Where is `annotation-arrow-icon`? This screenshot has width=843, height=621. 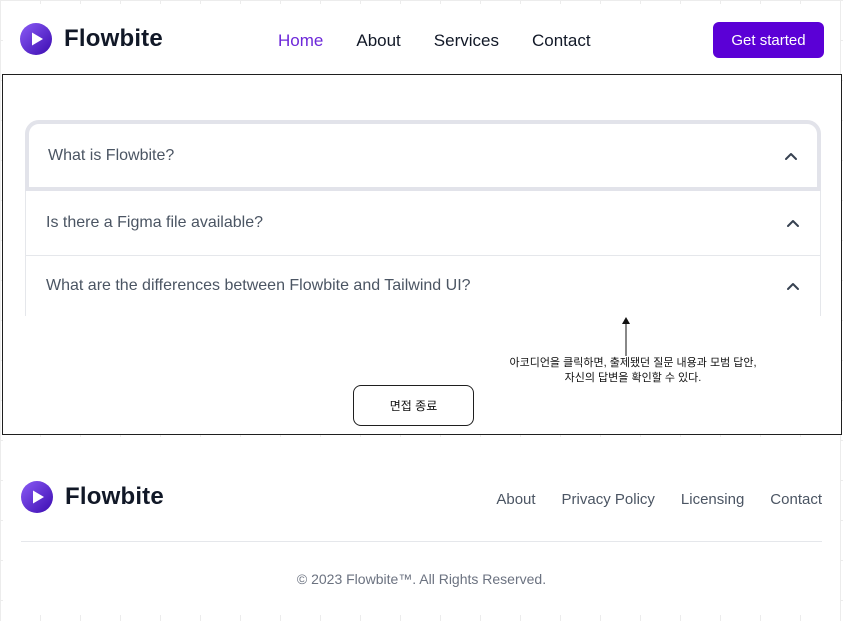 annotation-arrow-icon is located at coordinates (626, 336).